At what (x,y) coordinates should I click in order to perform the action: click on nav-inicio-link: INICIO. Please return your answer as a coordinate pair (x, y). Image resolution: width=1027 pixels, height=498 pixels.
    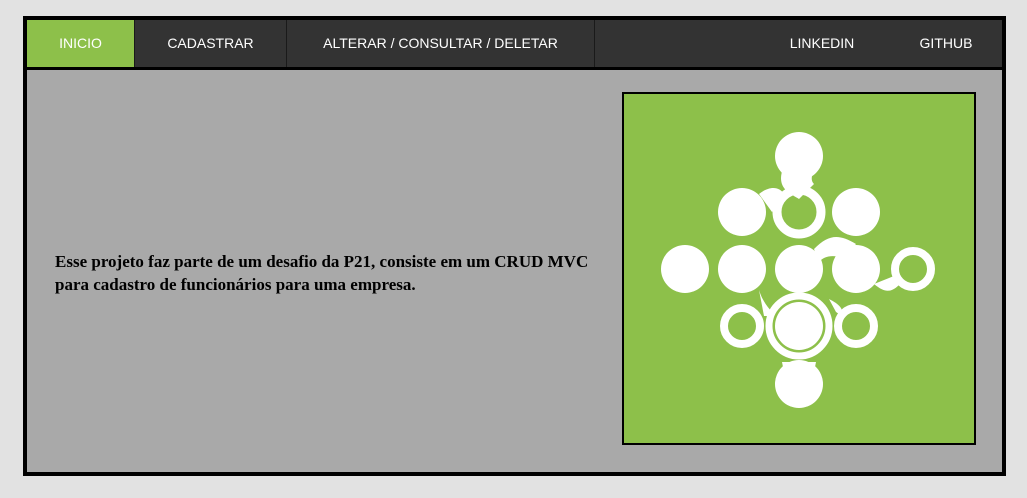
    Looking at the image, I should click on (81, 43).